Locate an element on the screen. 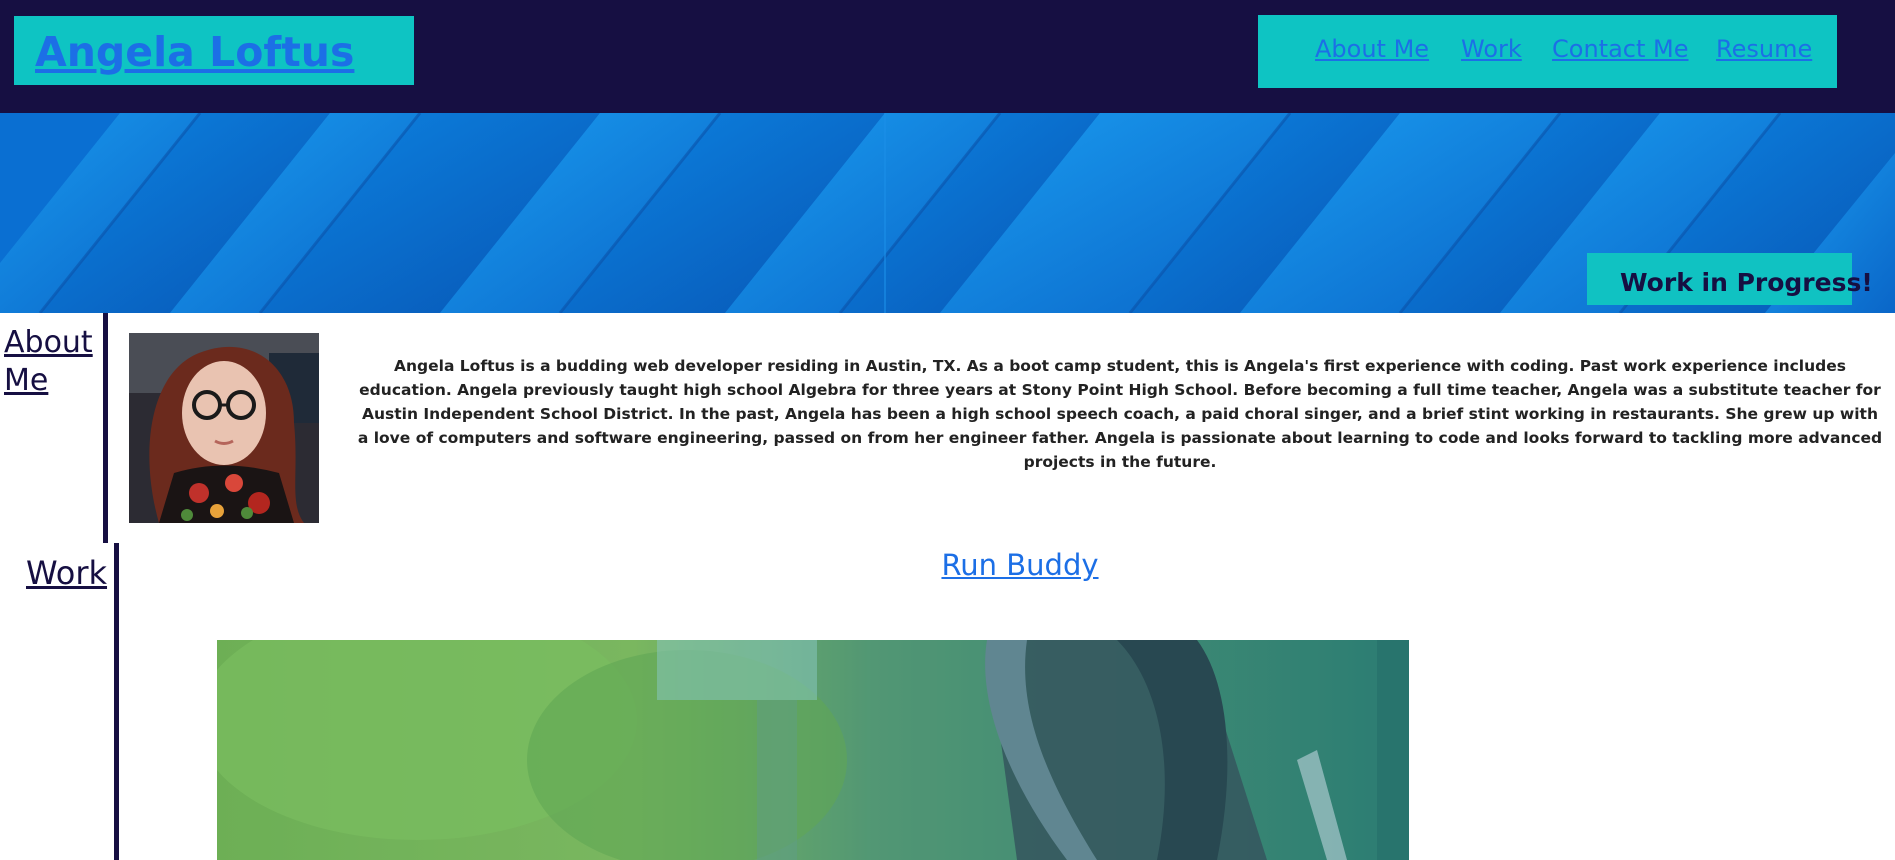  main-nav: About Me Work Contact Me Resume is located at coordinates (1547, 51).